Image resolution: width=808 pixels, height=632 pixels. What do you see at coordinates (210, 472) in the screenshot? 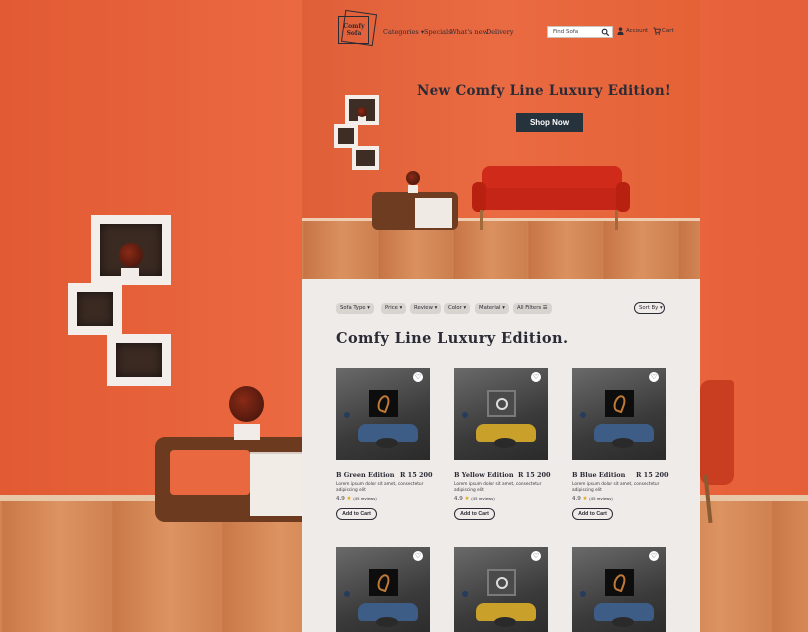
I see `background-cabinet-shelf` at bounding box center [210, 472].